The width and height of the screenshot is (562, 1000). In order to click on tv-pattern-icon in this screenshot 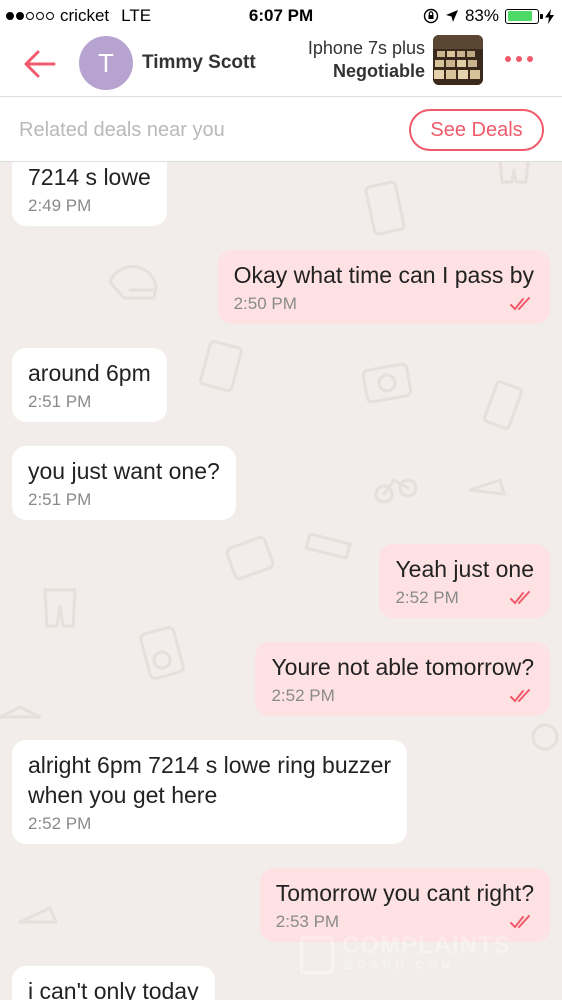, I will do `click(250, 558)`.